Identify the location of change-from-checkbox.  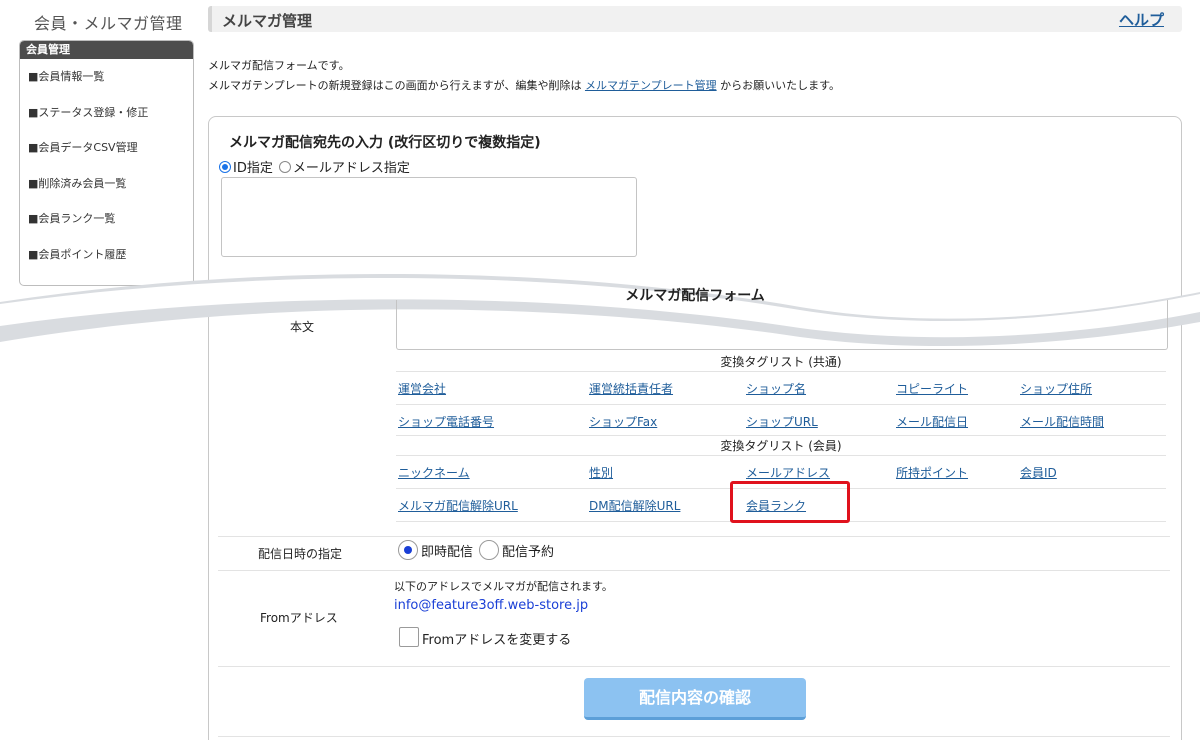
(409, 637).